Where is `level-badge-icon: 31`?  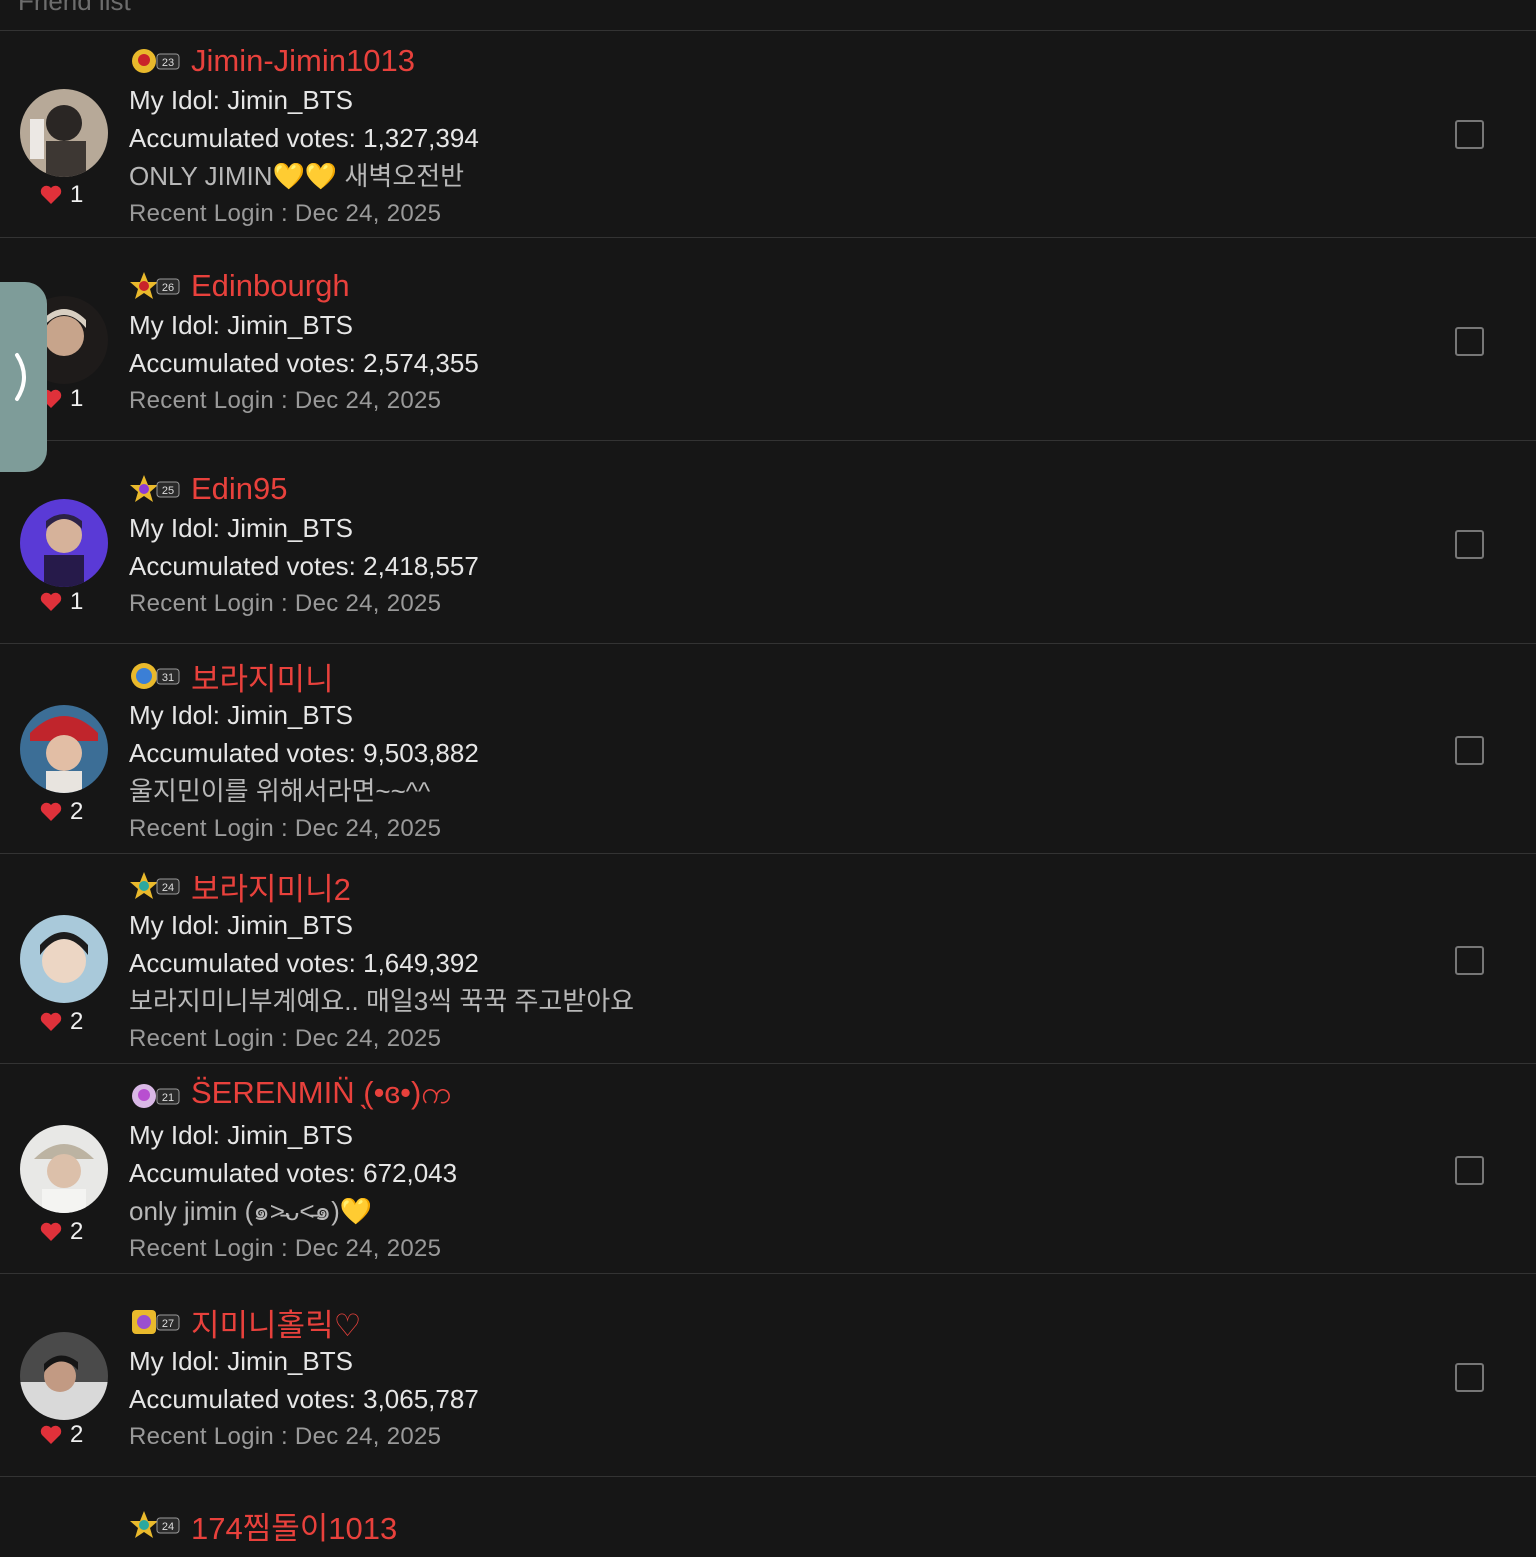 level-badge-icon: 31 is located at coordinates (155, 676).